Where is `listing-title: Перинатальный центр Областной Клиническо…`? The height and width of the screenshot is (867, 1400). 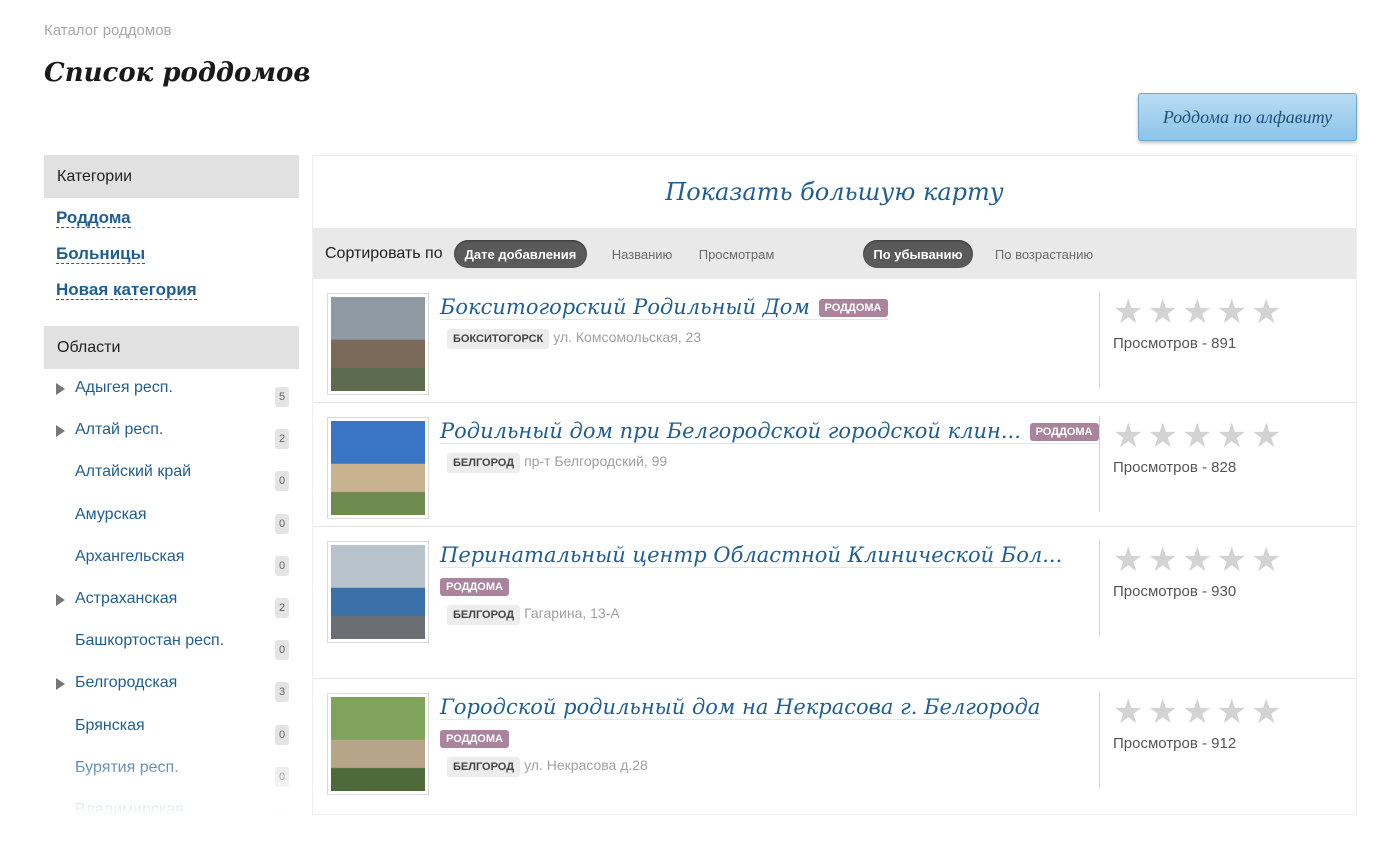
listing-title: Перинатальный центр Областной Клиническо… is located at coordinates (751, 555).